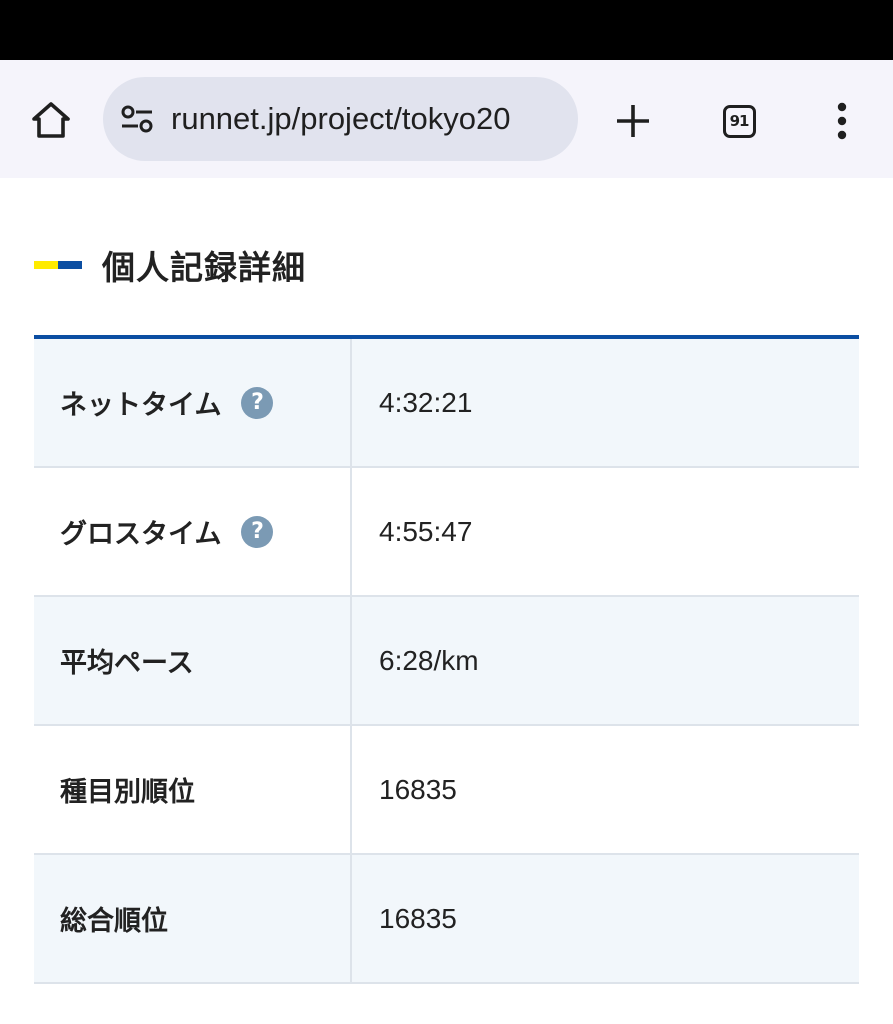 The height and width of the screenshot is (1024, 893). I want to click on row-label: ネットタイム ?, so click(193, 402).